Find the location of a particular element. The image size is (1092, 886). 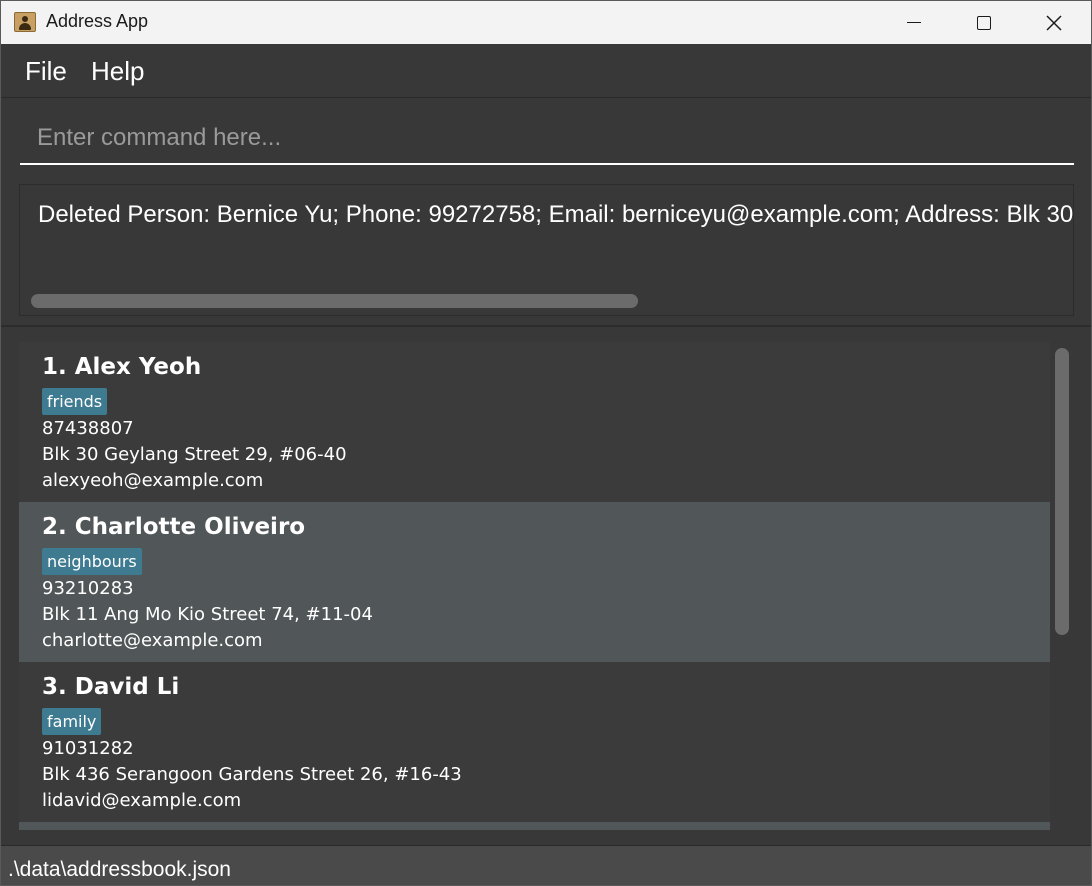

window-title: Address App is located at coordinates (97, 21).